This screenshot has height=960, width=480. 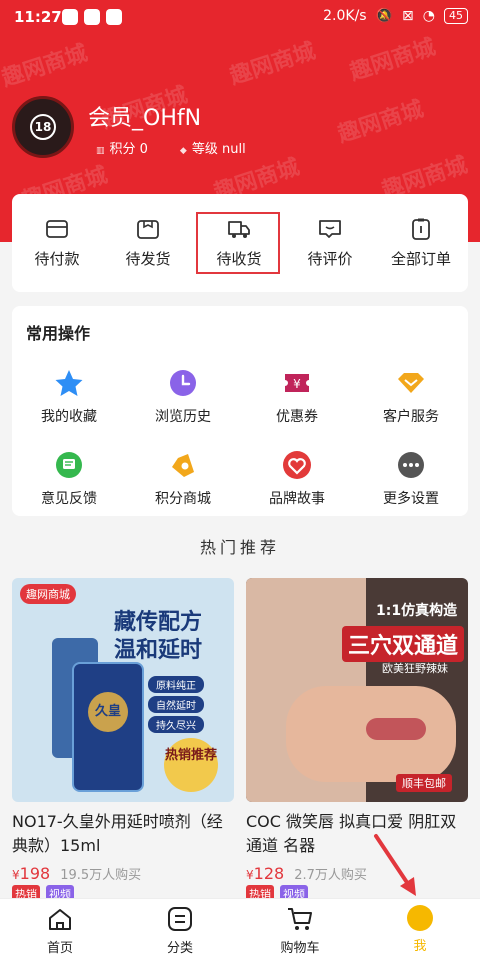 I want to click on item-label: 浏览历史, so click(x=183, y=417).